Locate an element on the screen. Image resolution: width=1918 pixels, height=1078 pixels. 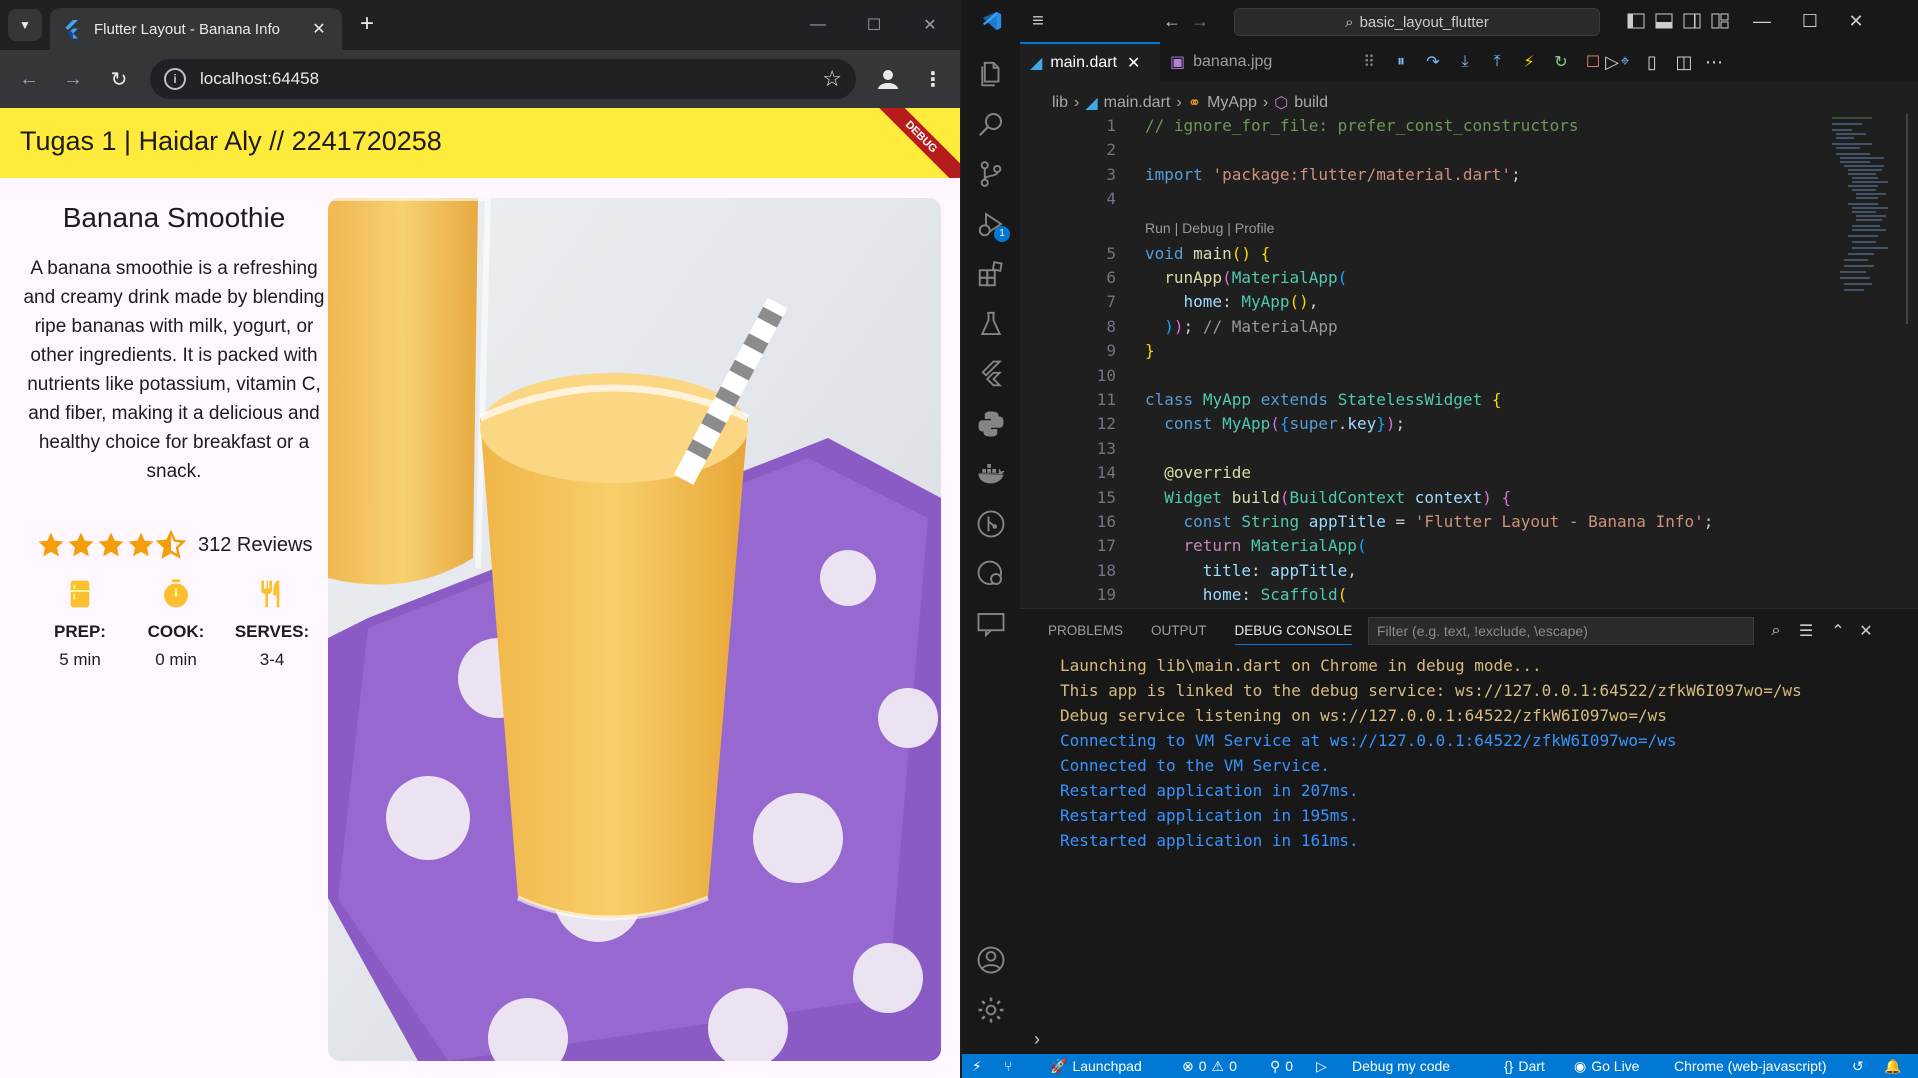
toggle-primary-sidebar-icon is located at coordinates (1636, 21).